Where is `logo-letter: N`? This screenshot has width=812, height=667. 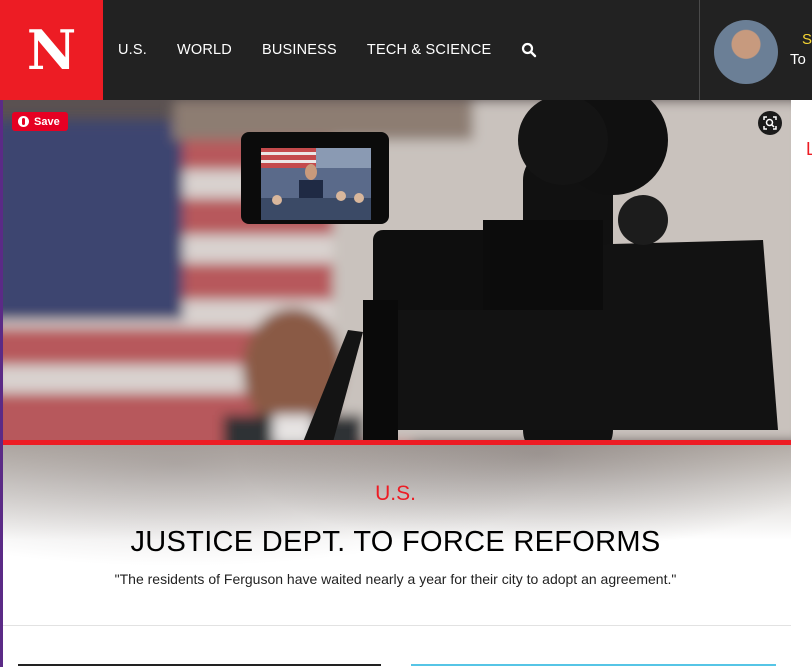
logo-letter: N is located at coordinates (51, 50).